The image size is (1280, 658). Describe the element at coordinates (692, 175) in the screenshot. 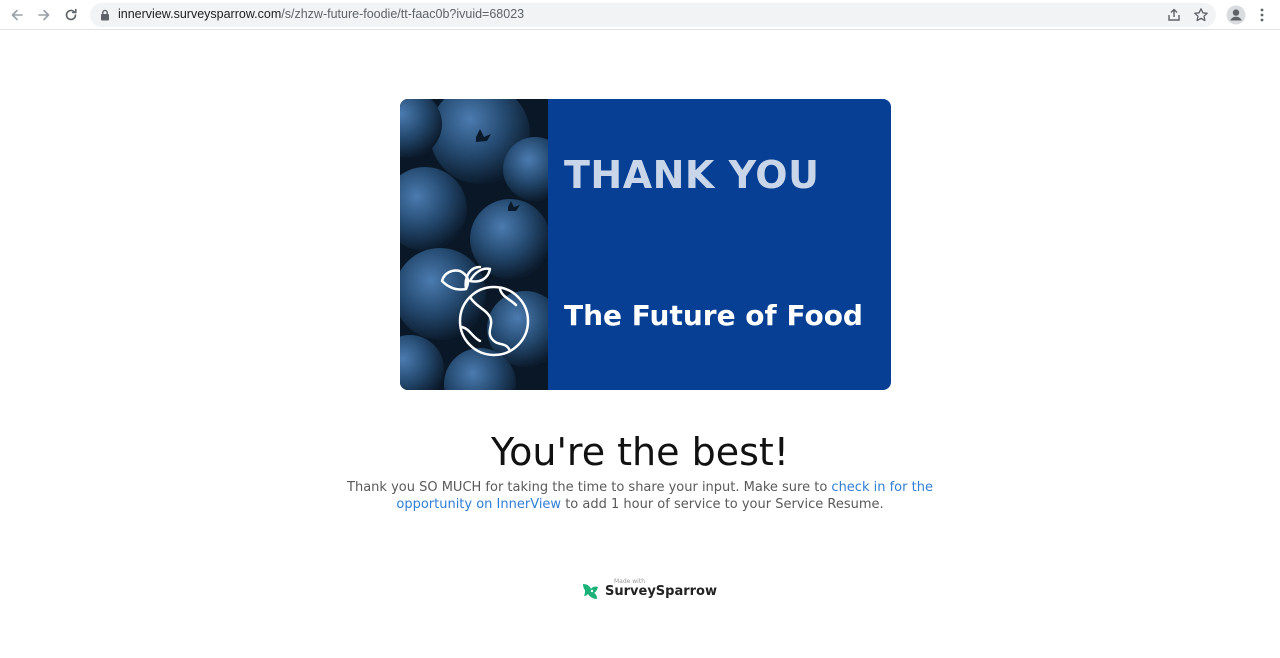

I see `banner-title: THANK YOU` at that location.